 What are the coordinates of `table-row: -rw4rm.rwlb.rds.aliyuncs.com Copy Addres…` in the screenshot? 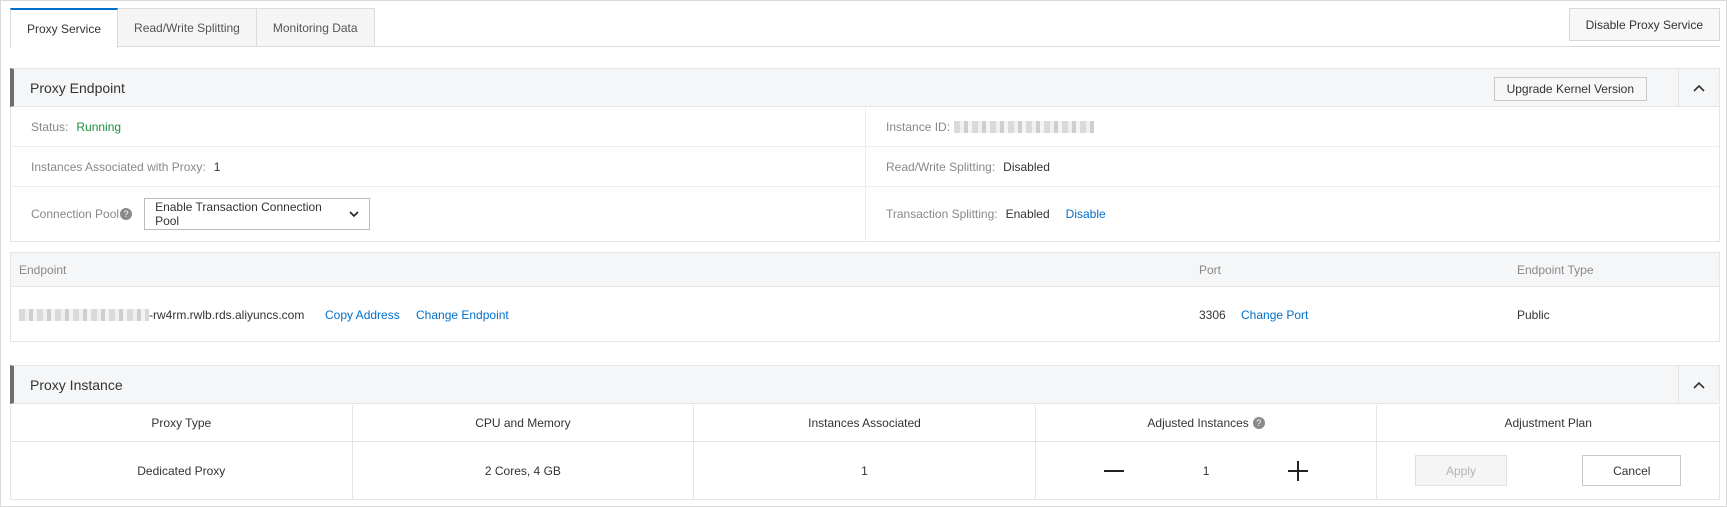 It's located at (865, 314).